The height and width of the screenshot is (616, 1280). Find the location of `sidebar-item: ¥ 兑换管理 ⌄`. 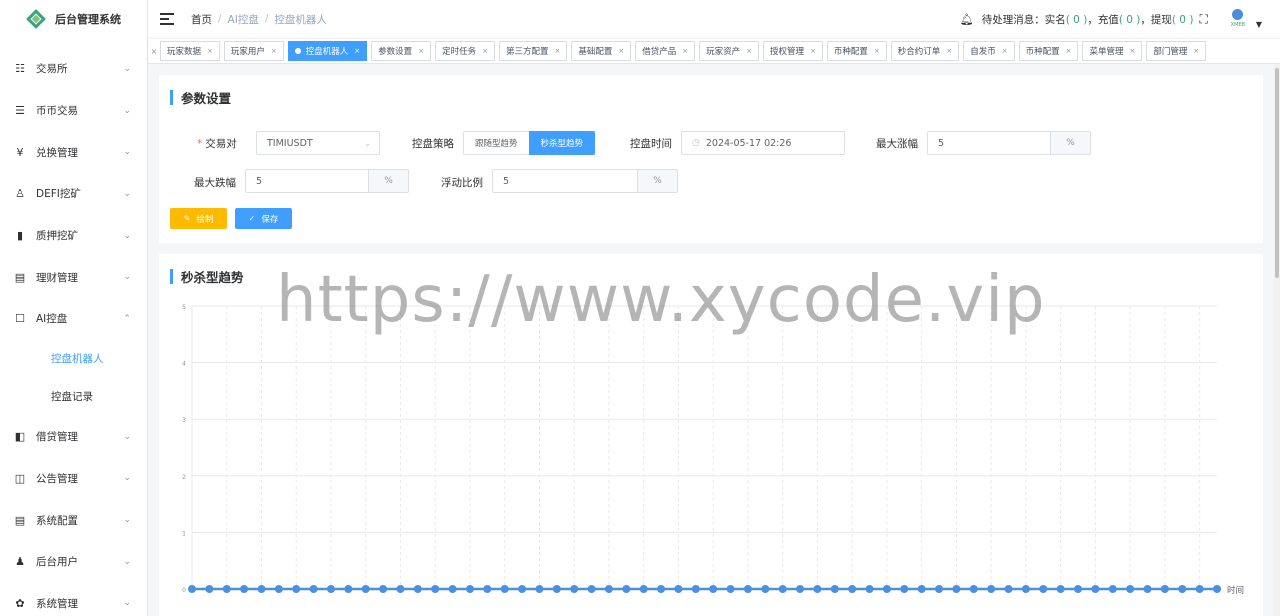

sidebar-item: ¥ 兑换管理 ⌄ is located at coordinates (73, 152).